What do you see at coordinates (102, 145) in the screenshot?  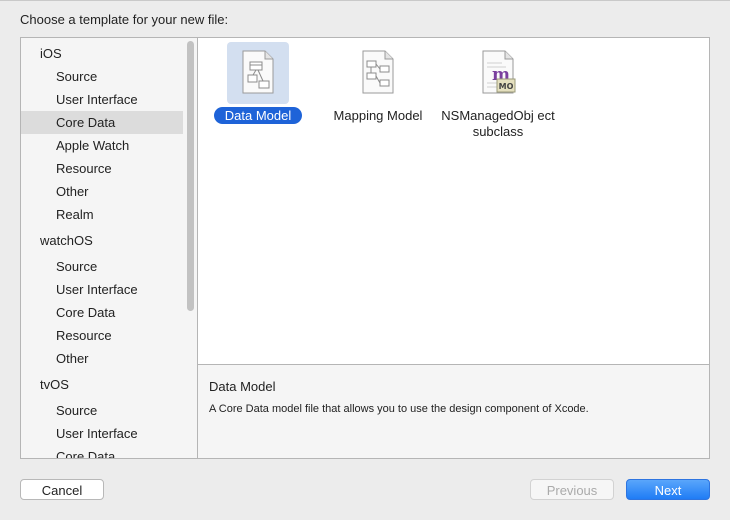 I see `sidebar-item-apple-watch: Apple Watch` at bounding box center [102, 145].